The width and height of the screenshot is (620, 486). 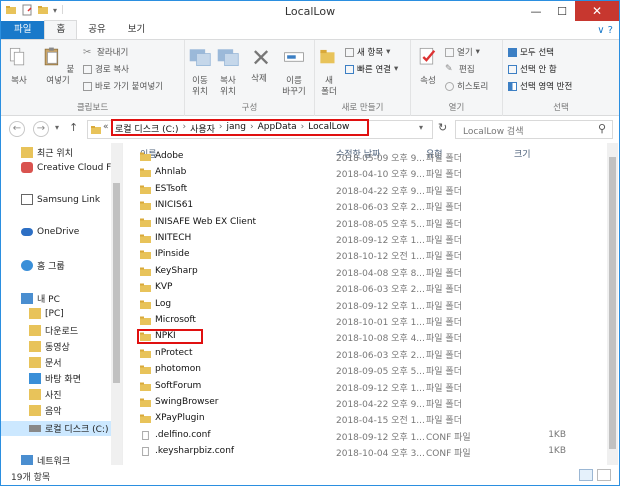 I want to click on tab-share: 공유, so click(x=96, y=30).